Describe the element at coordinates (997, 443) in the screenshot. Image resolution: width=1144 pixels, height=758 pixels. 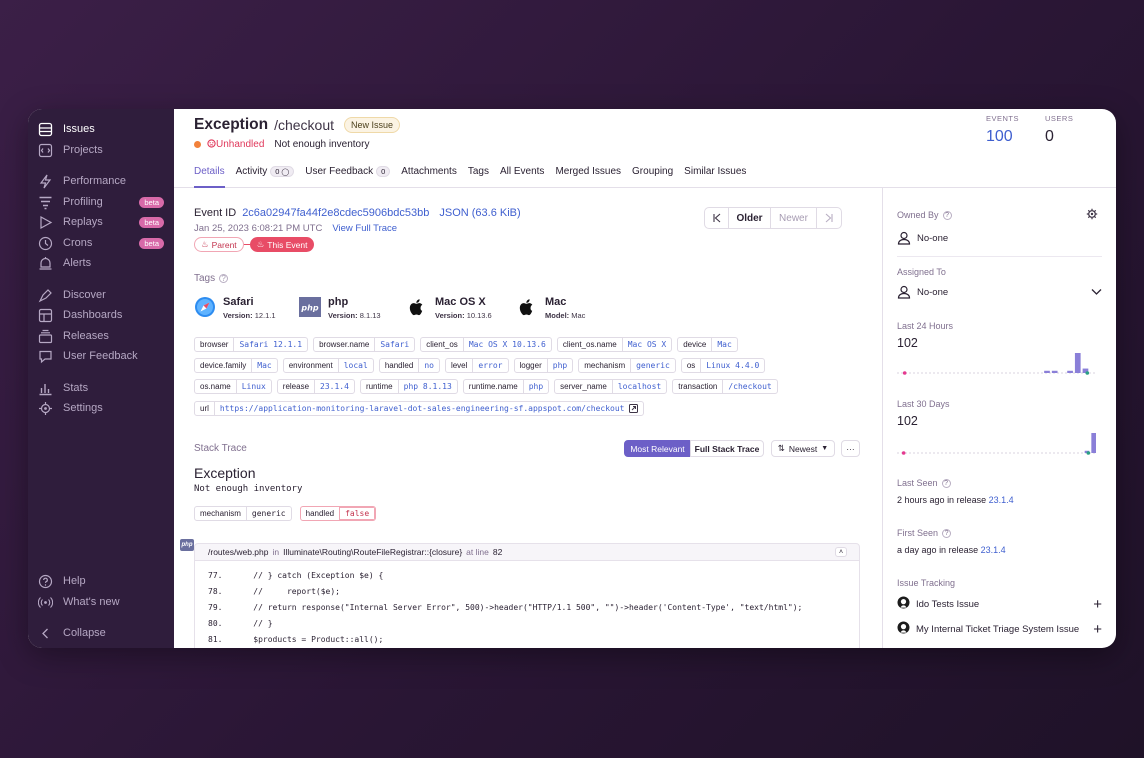
I see `last-30-days-sparkline` at that location.